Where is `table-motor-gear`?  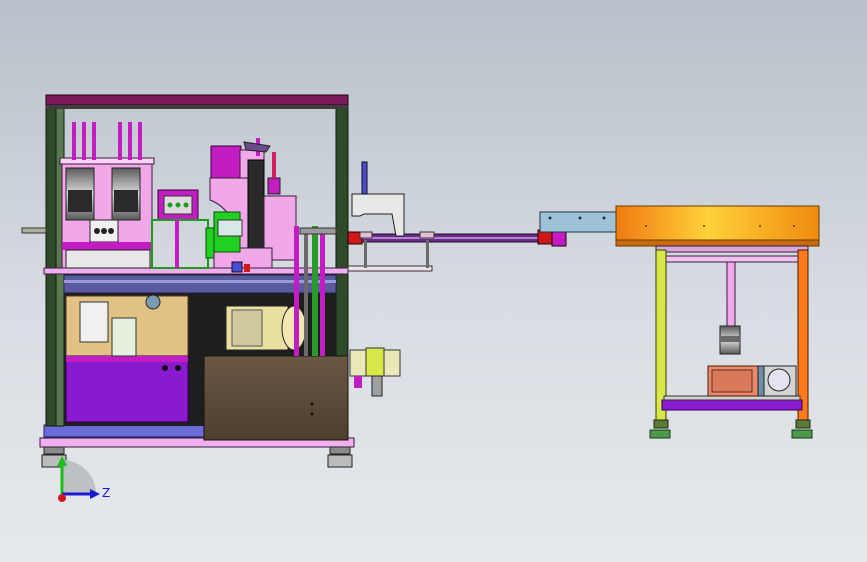
table-motor-gear is located at coordinates (779, 380).